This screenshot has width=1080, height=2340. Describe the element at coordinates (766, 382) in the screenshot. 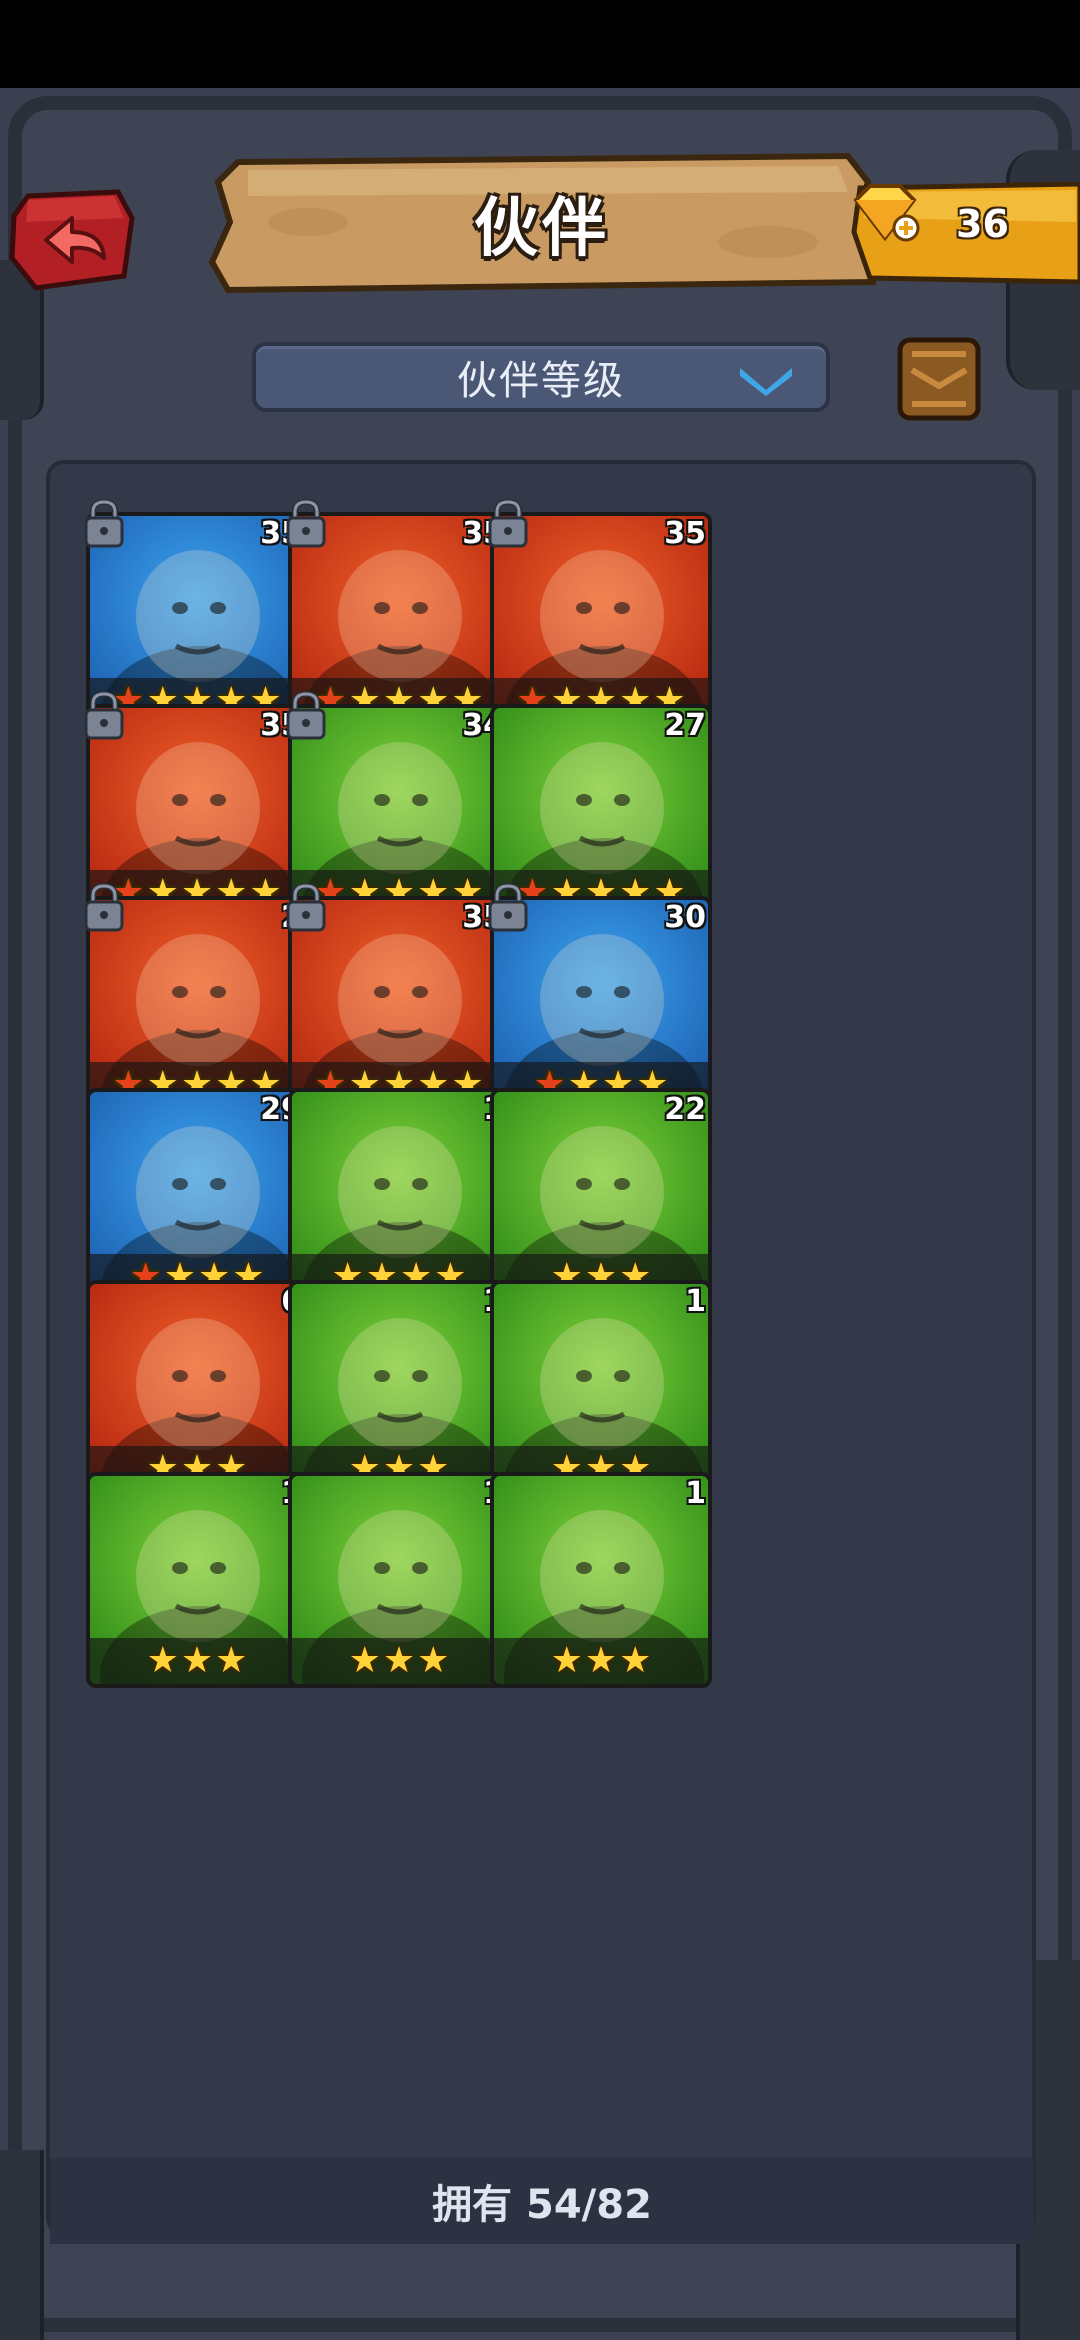

I see `chevron-down-icon` at that location.